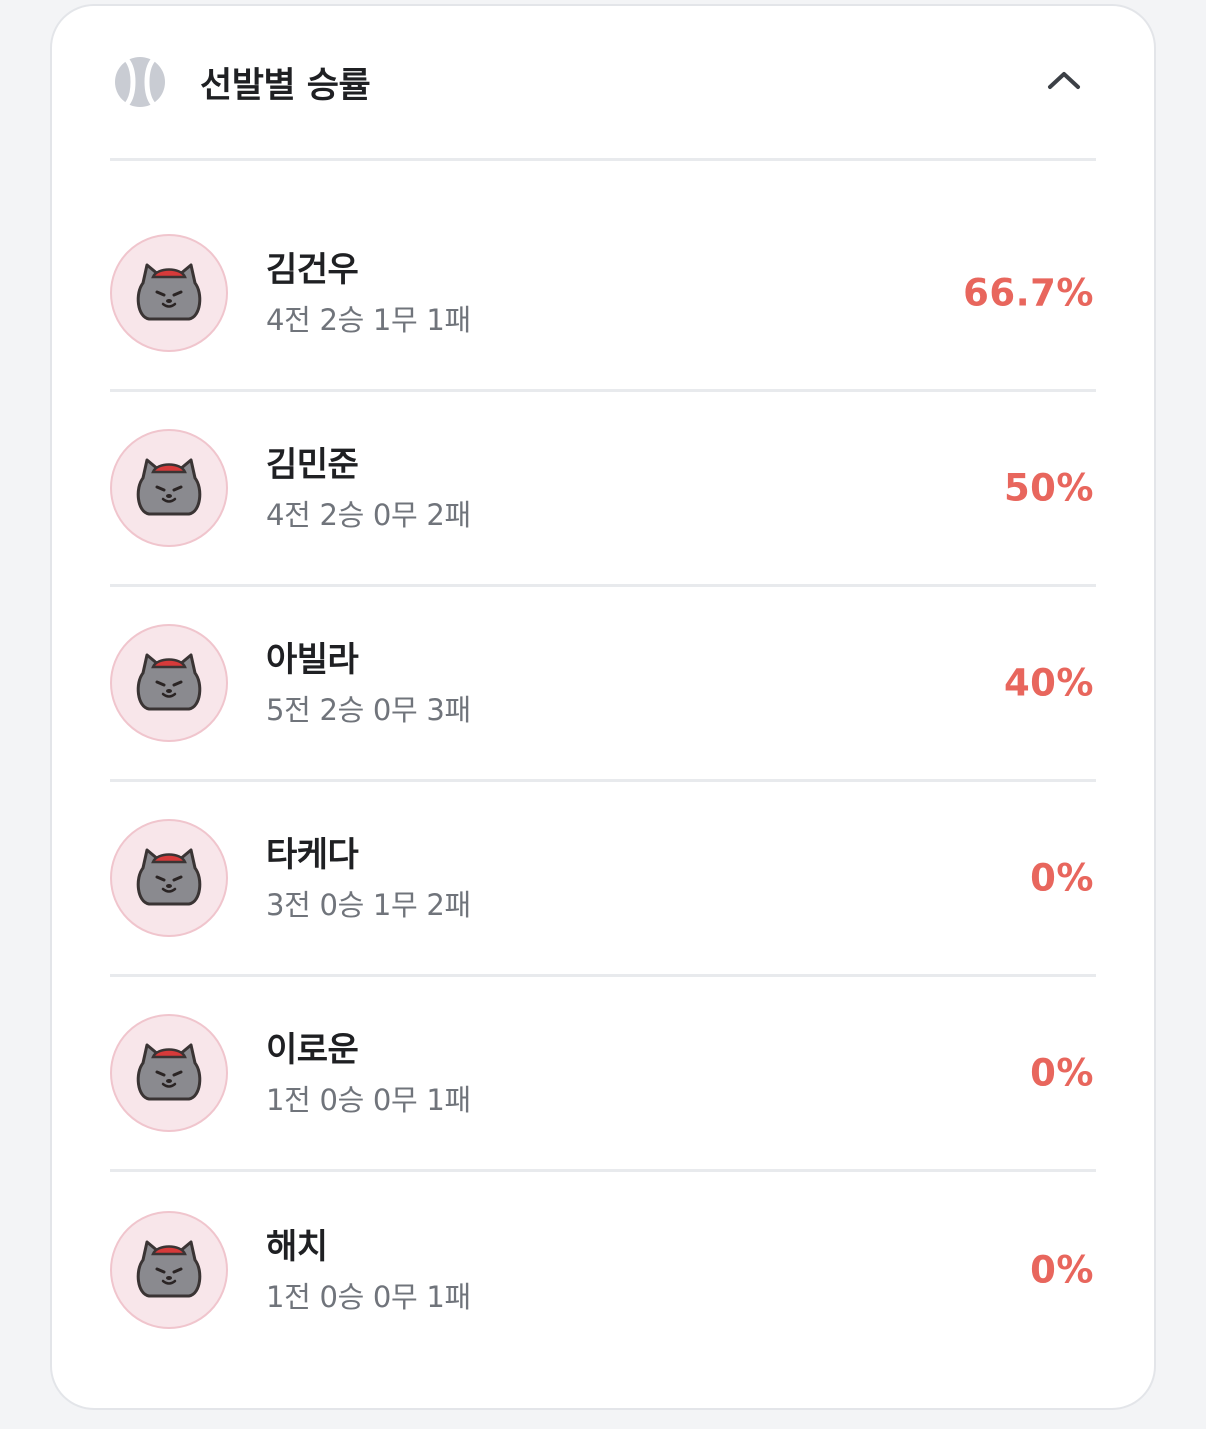  I want to click on pitcher-name: 해치, so click(297, 1246).